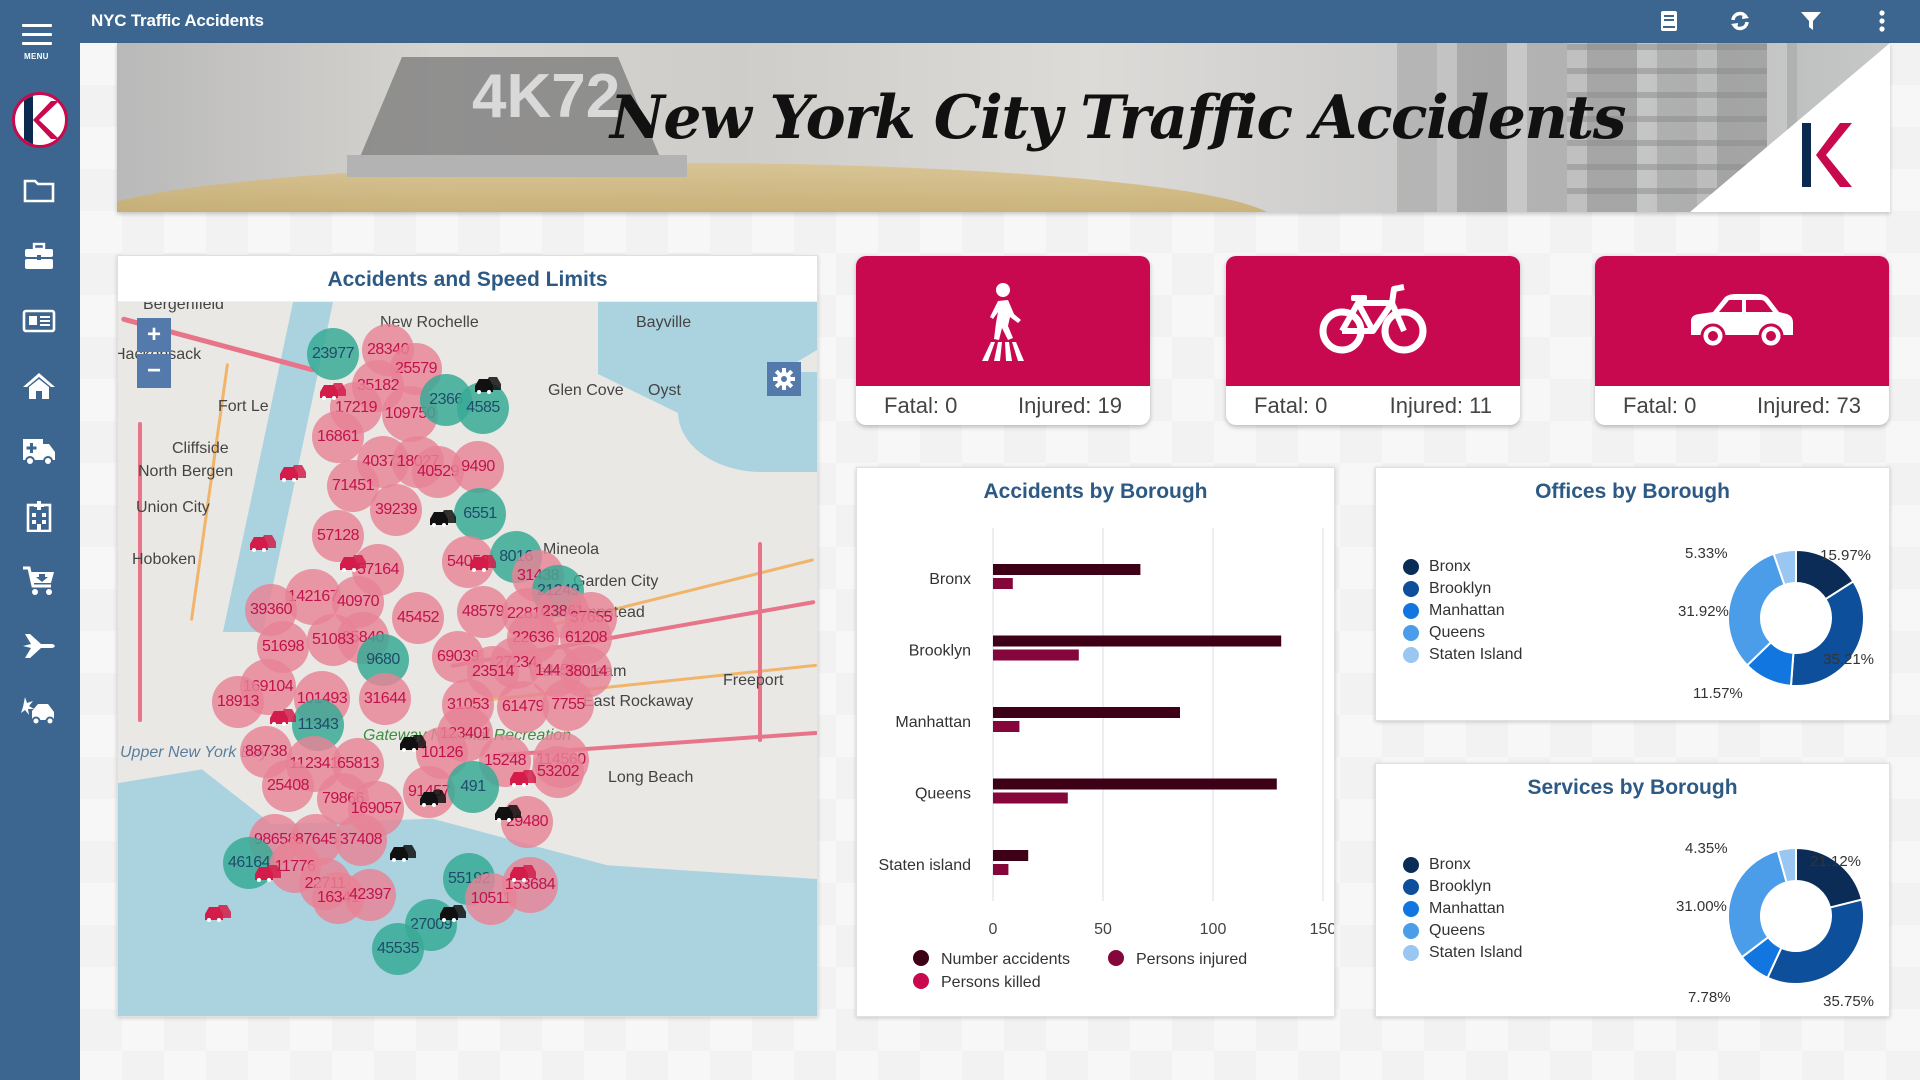 Image resolution: width=1920 pixels, height=1080 pixels. I want to click on legend-label: Manhattan, so click(1467, 908).